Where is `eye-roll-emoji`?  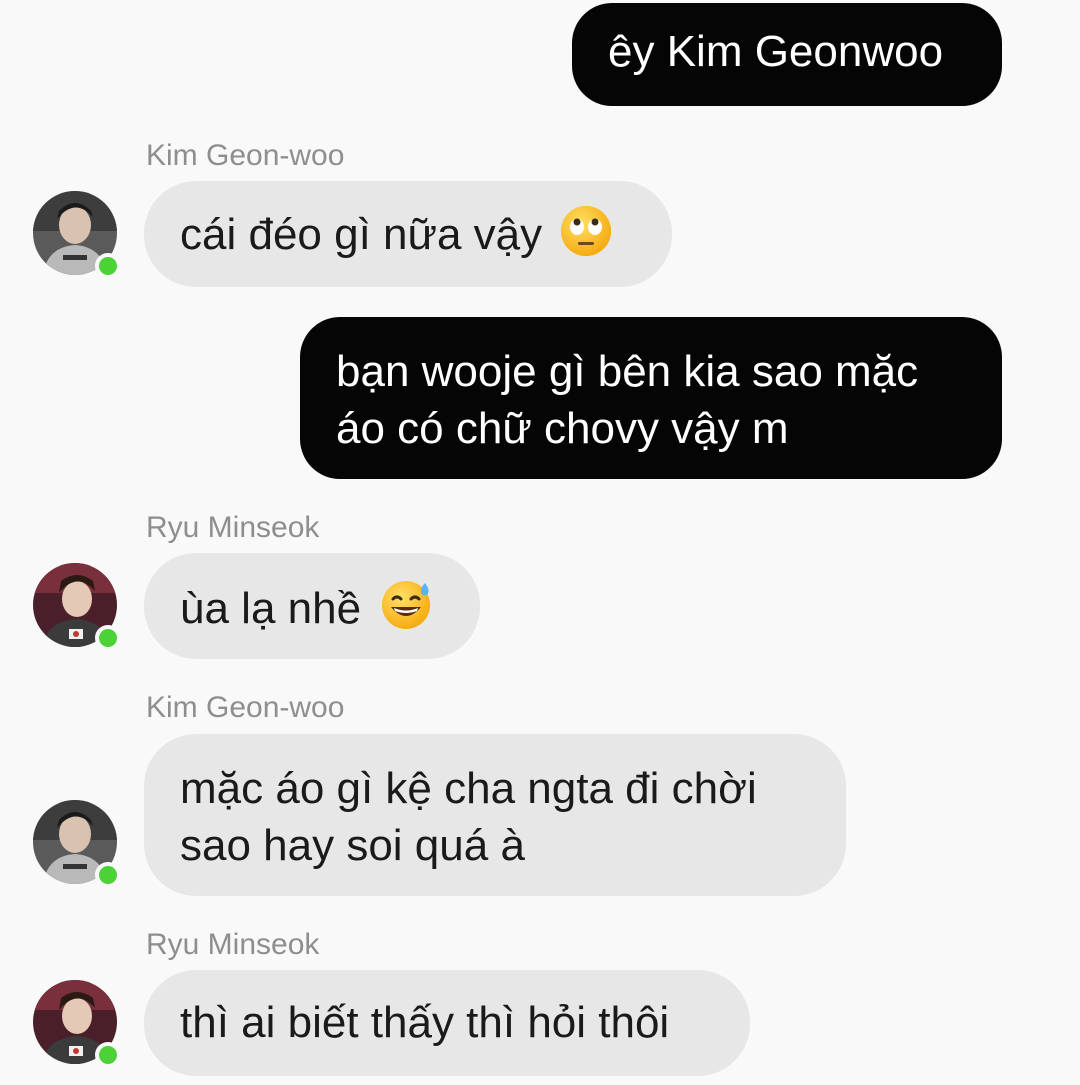 eye-roll-emoji is located at coordinates (586, 231).